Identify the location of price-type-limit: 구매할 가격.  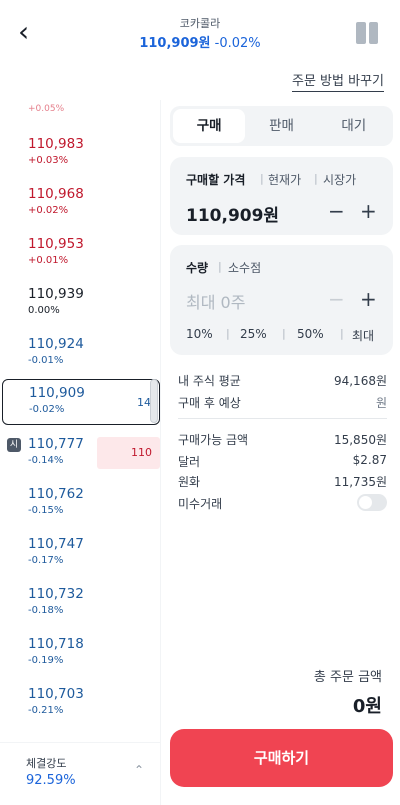
(215, 179).